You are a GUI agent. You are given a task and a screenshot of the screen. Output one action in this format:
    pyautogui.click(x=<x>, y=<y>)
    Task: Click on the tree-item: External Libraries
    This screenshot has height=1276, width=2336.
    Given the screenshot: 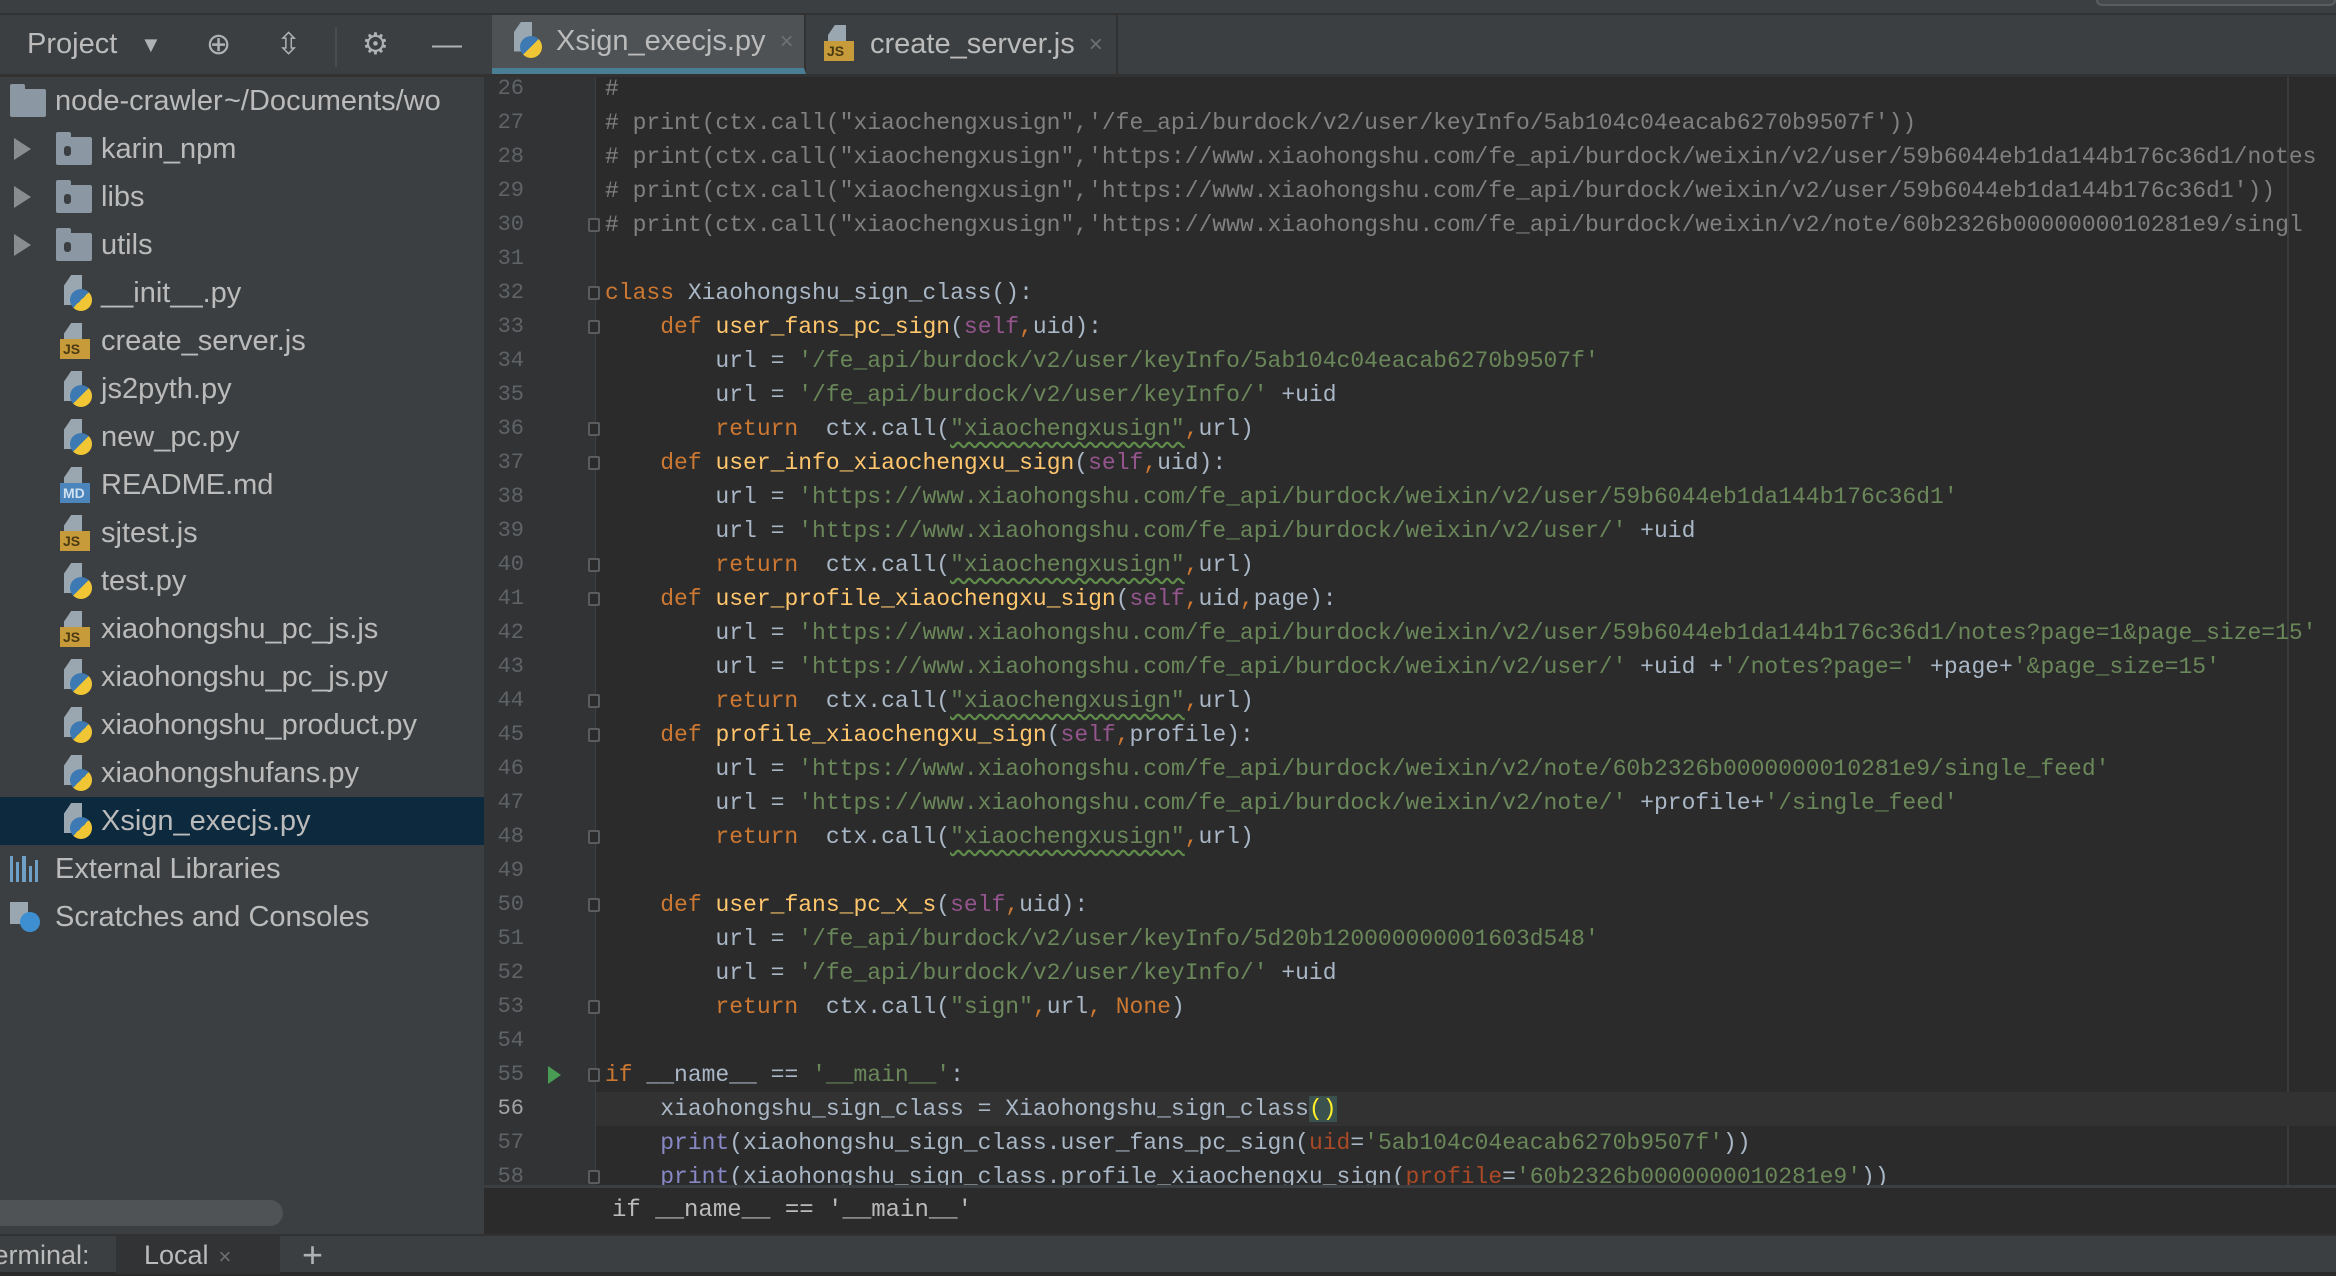 What is the action you would take?
    pyautogui.click(x=242, y=869)
    